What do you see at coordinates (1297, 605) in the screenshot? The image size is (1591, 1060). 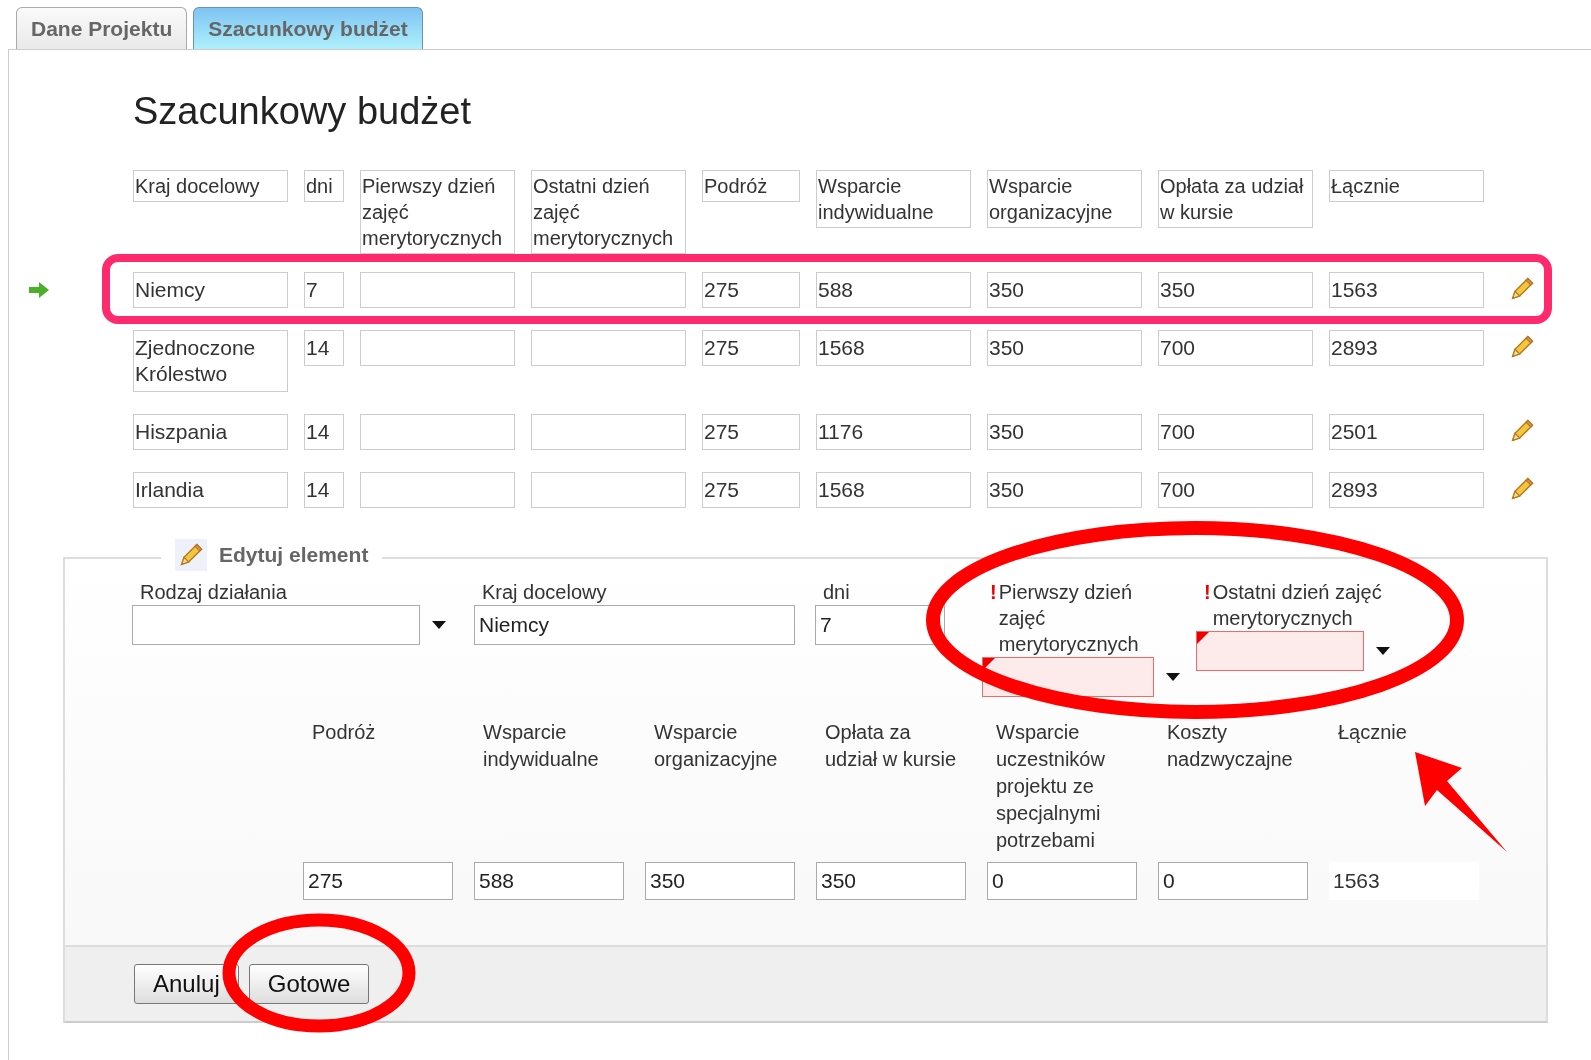 I see `field-label: Ostatni dzień zajęć merytorycznych` at bounding box center [1297, 605].